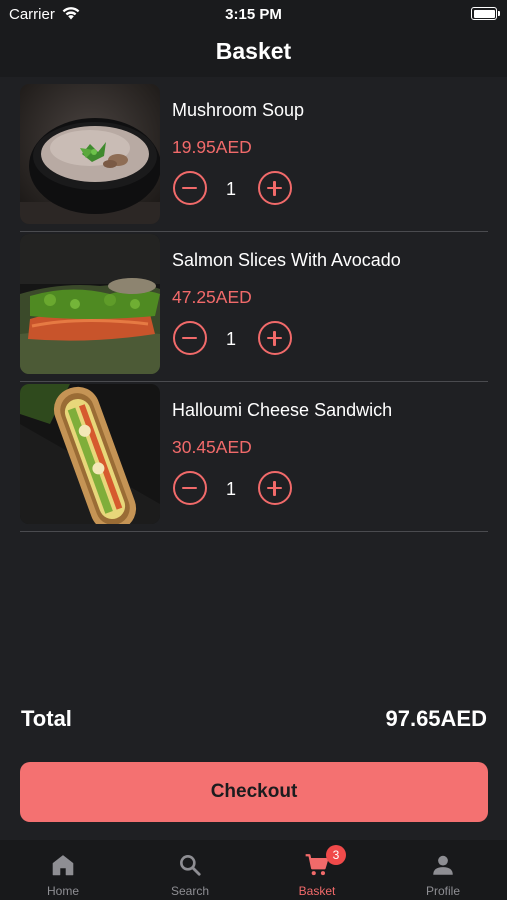 This screenshot has width=507, height=900. Describe the element at coordinates (286, 260) in the screenshot. I see `item-name: Salmon Slices With Avocado` at that location.